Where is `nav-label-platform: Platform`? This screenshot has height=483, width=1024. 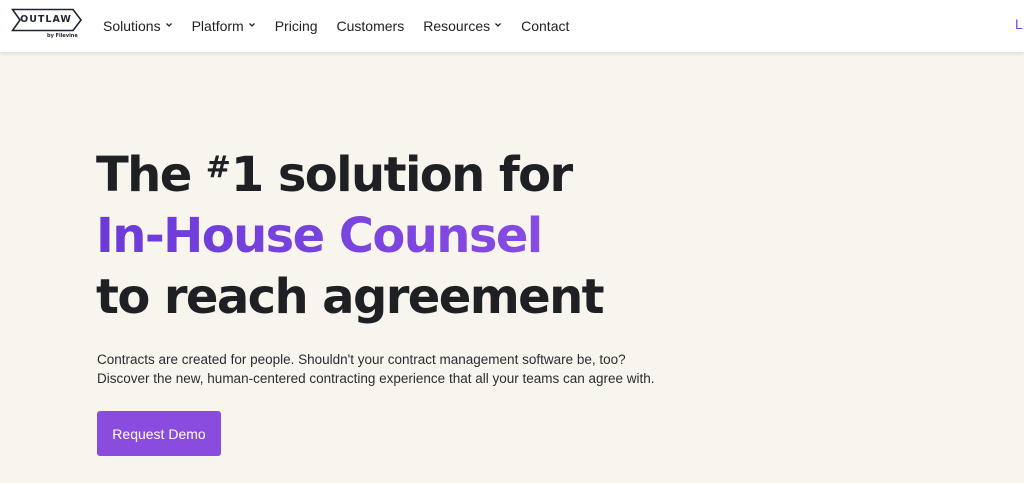 nav-label-platform: Platform is located at coordinates (217, 26).